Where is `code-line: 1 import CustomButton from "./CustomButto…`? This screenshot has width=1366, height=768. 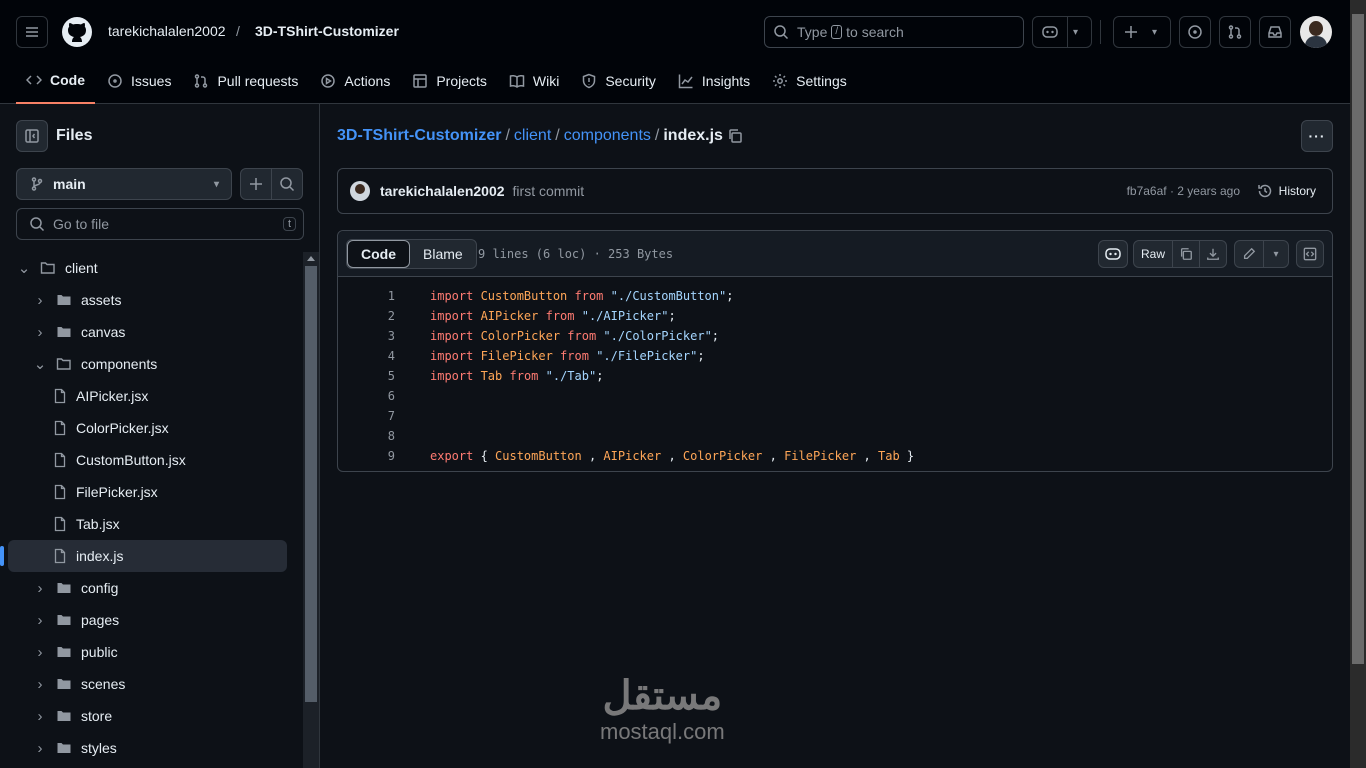 code-line: 1 import CustomButton from "./CustomButto… is located at coordinates (835, 296).